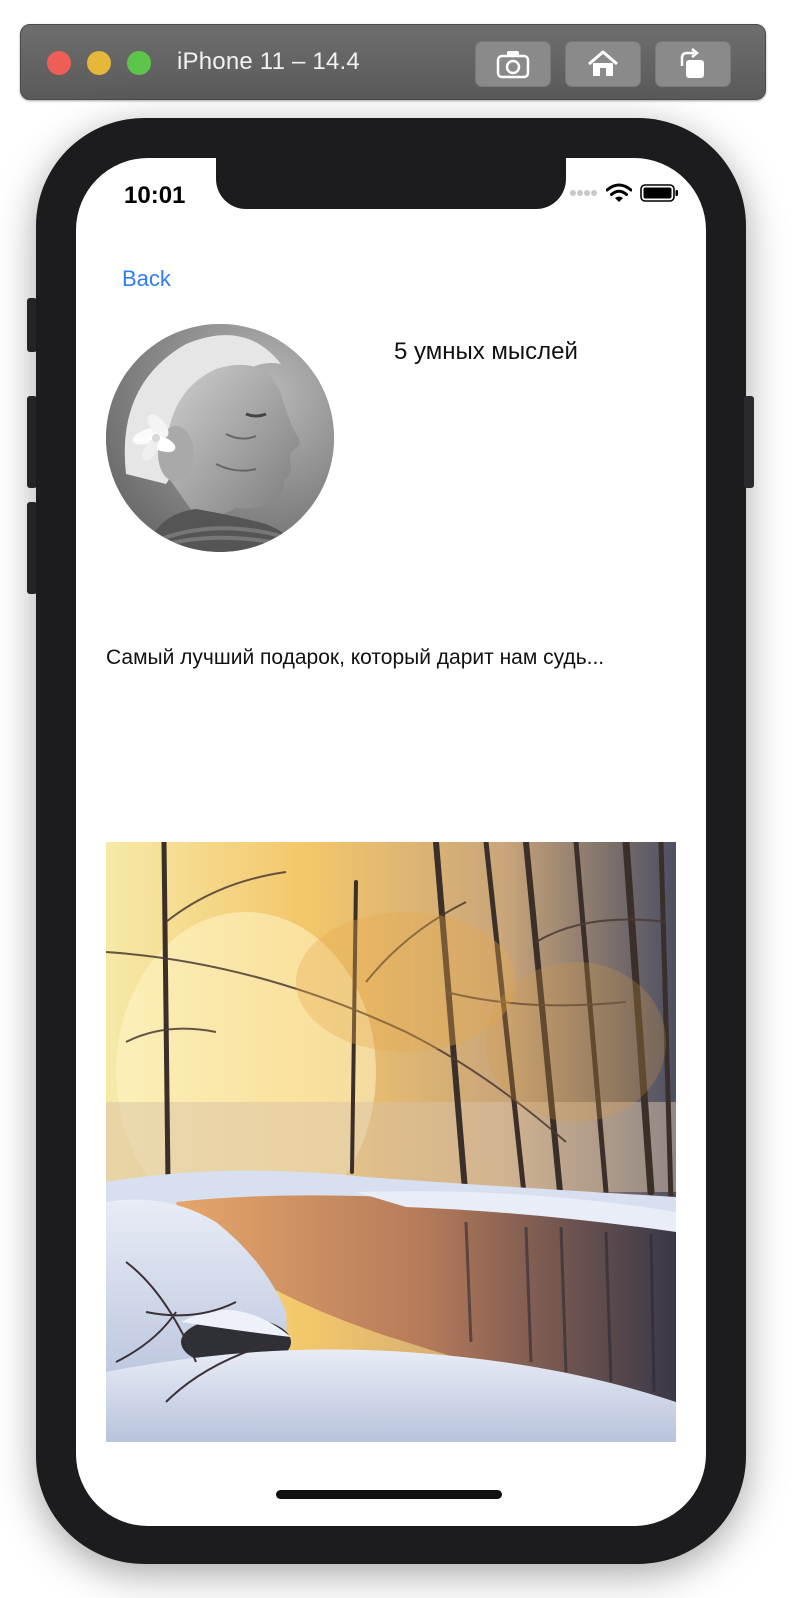 This screenshot has height=1598, width=808. What do you see at coordinates (391, 183) in the screenshot?
I see `notch` at bounding box center [391, 183].